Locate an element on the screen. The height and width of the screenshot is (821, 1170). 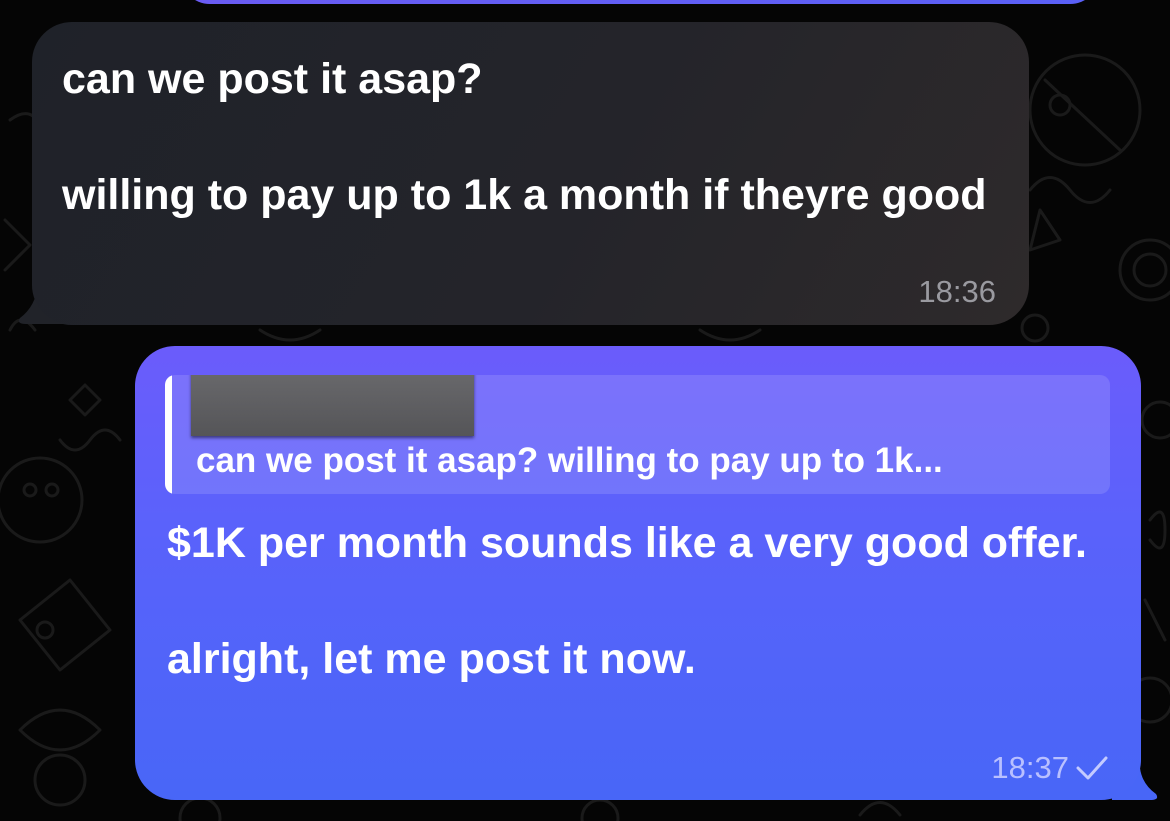
outgoing-message-meta: 18:37 is located at coordinates (1050, 768).